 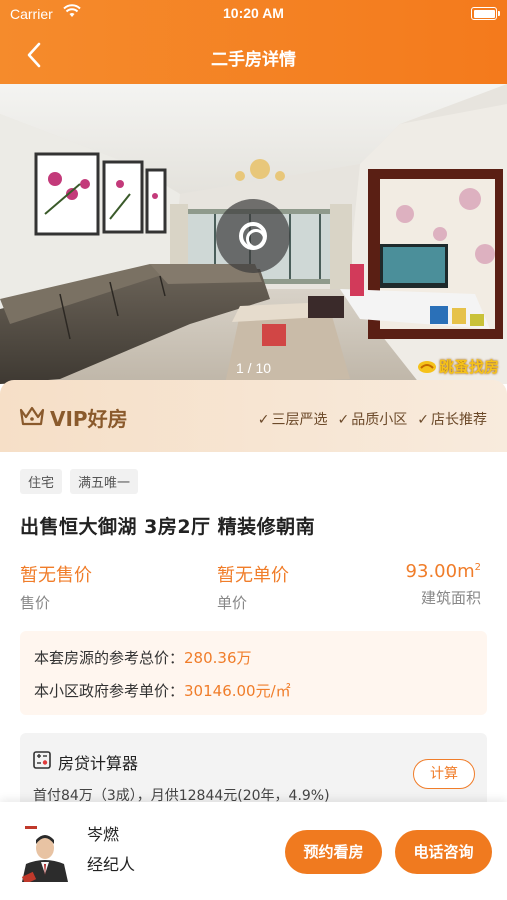 What do you see at coordinates (42, 760) in the screenshot?
I see `calculator-icon` at bounding box center [42, 760].